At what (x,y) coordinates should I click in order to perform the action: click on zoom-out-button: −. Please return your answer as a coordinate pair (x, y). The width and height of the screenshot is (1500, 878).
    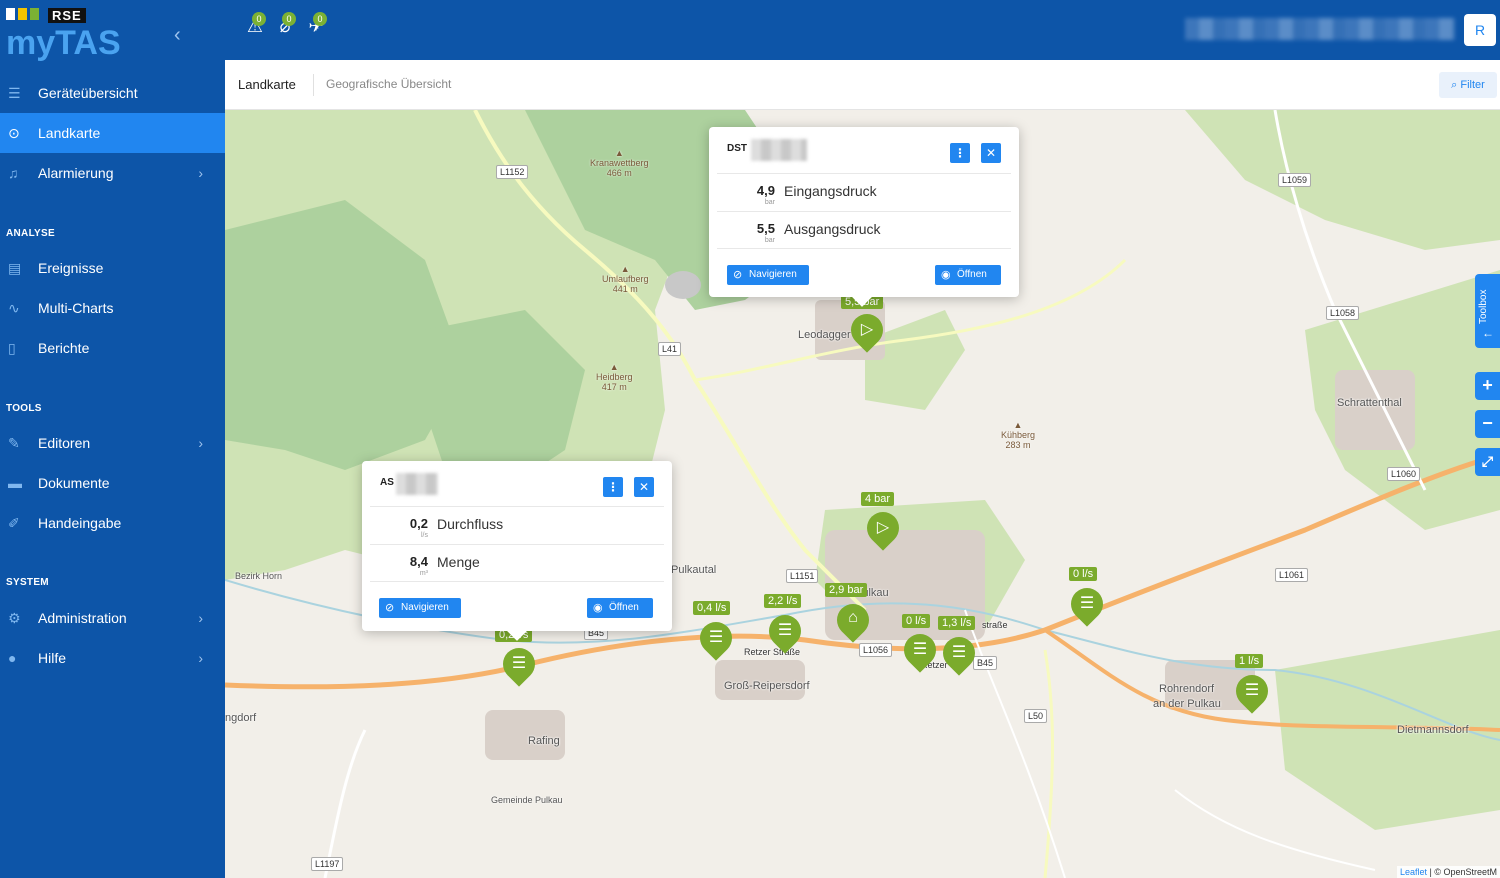
    Looking at the image, I should click on (1487, 424).